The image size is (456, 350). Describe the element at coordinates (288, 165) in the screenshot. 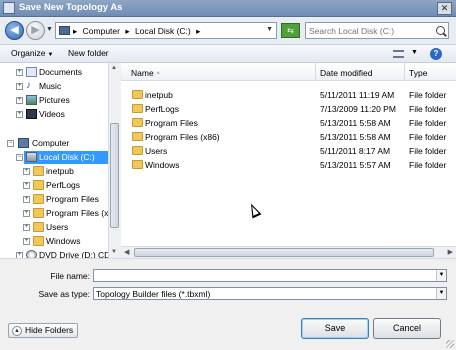

I see `file-row: Windows 5/13/2011 5:57 AM File folder` at that location.